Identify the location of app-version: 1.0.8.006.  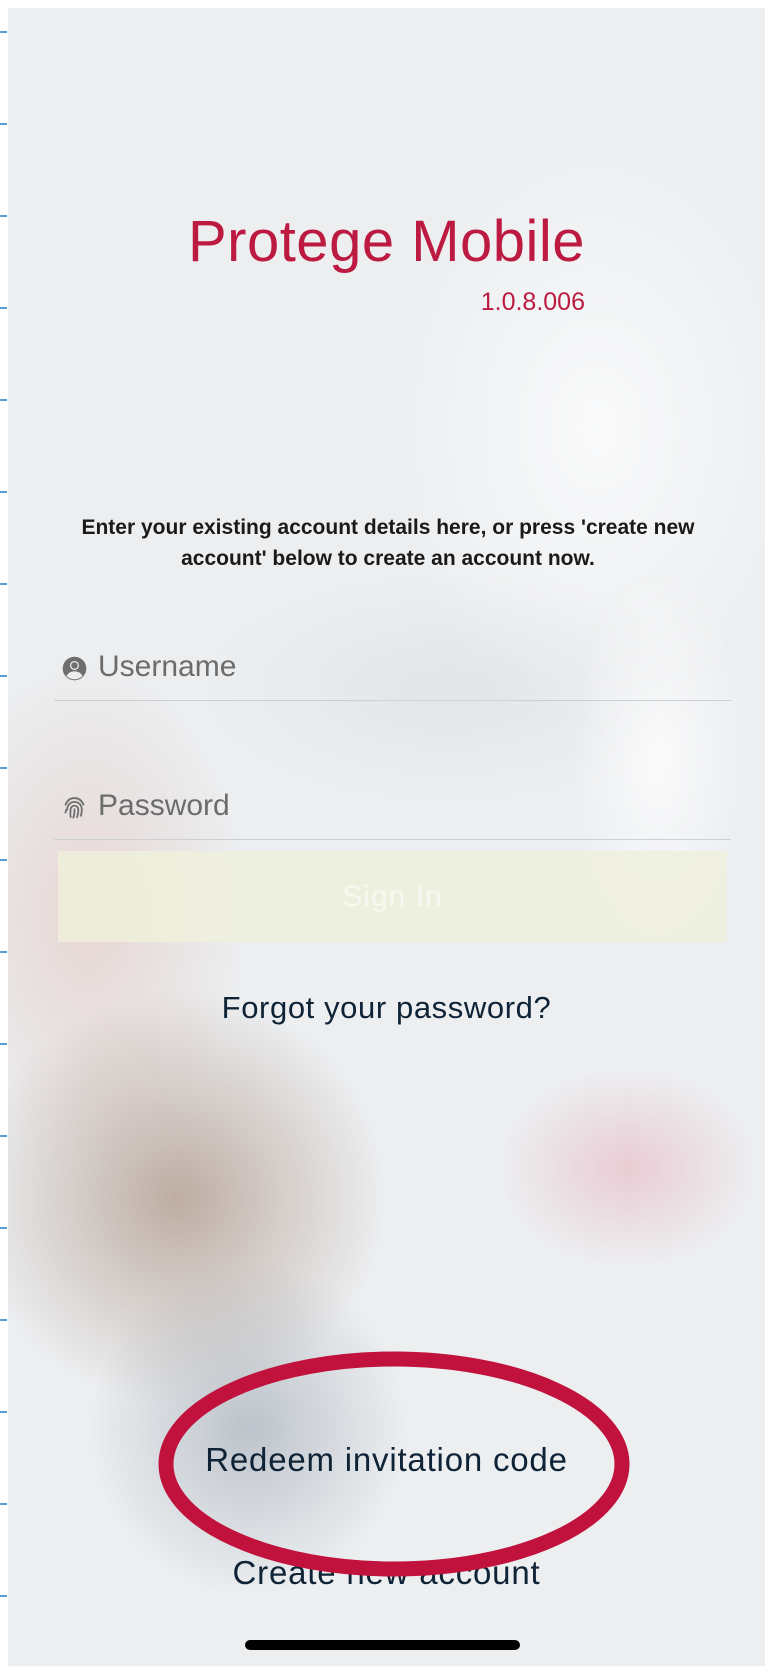
(532, 302).